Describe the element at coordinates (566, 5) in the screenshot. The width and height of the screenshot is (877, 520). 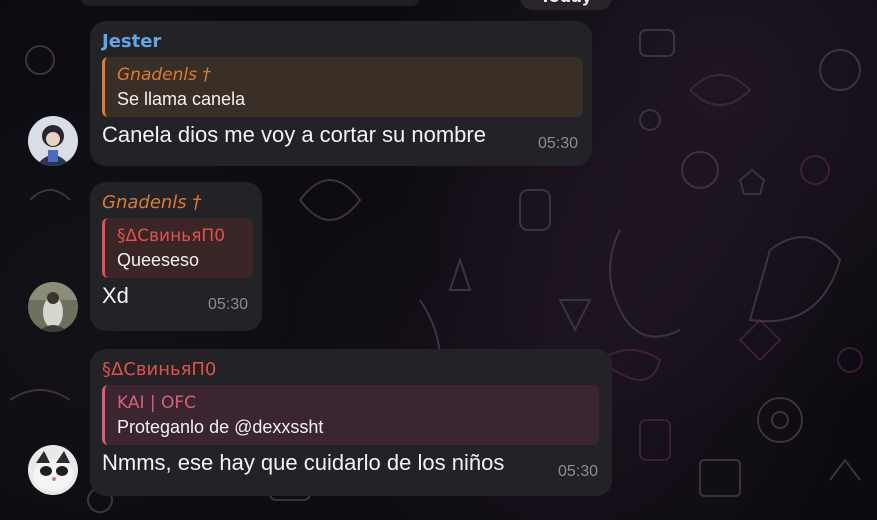
I see `date-pill: Today` at that location.